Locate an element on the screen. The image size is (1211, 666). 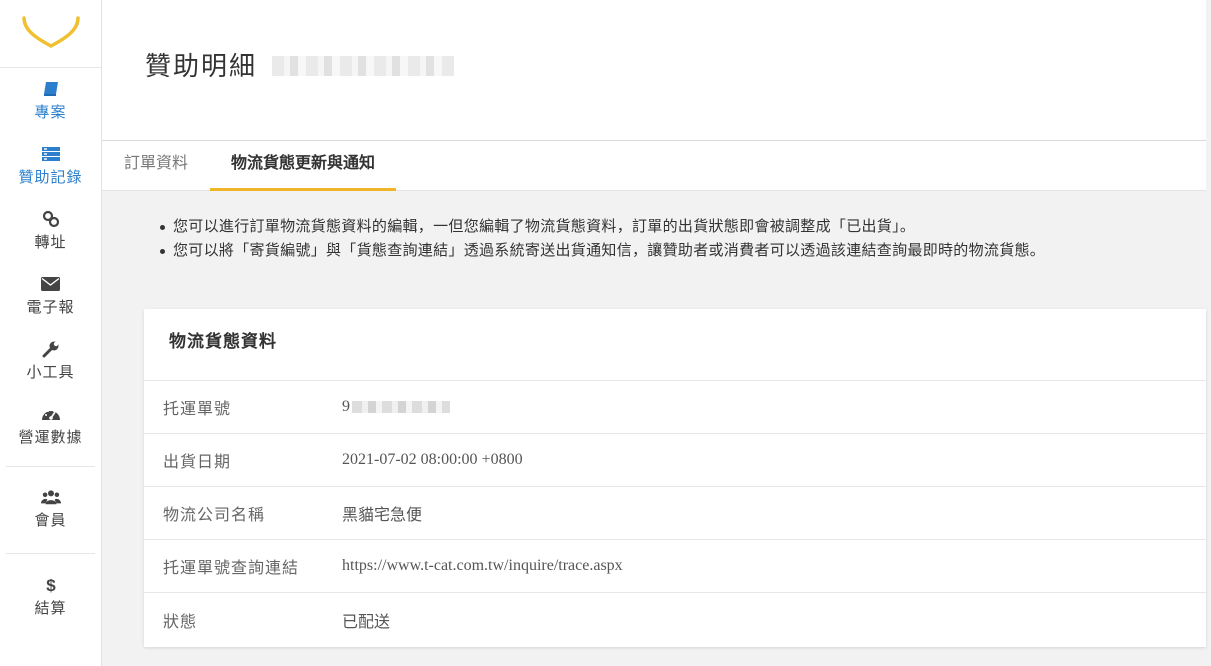
nav-item-settlement: $ 結算 is located at coordinates (50, 592).